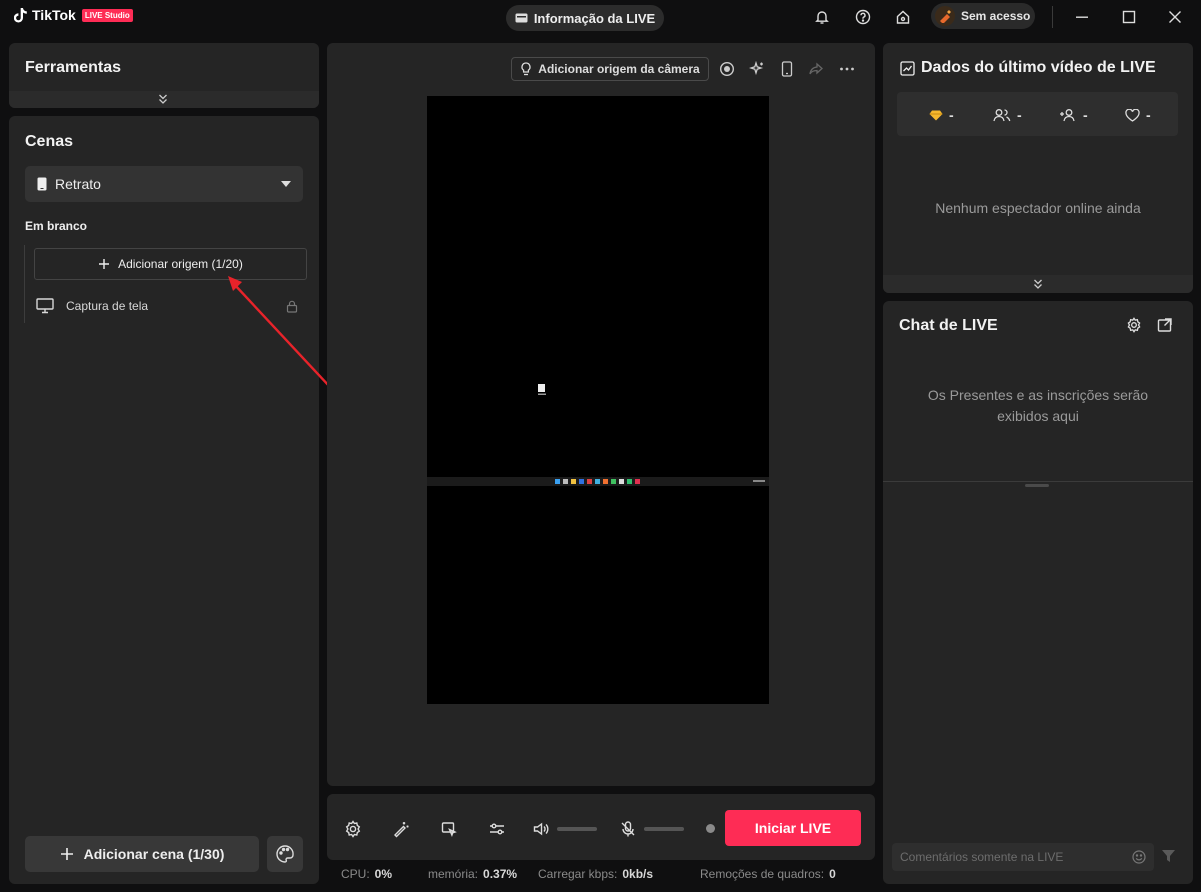 The height and width of the screenshot is (892, 1201). I want to click on card-icon, so click(521, 18).